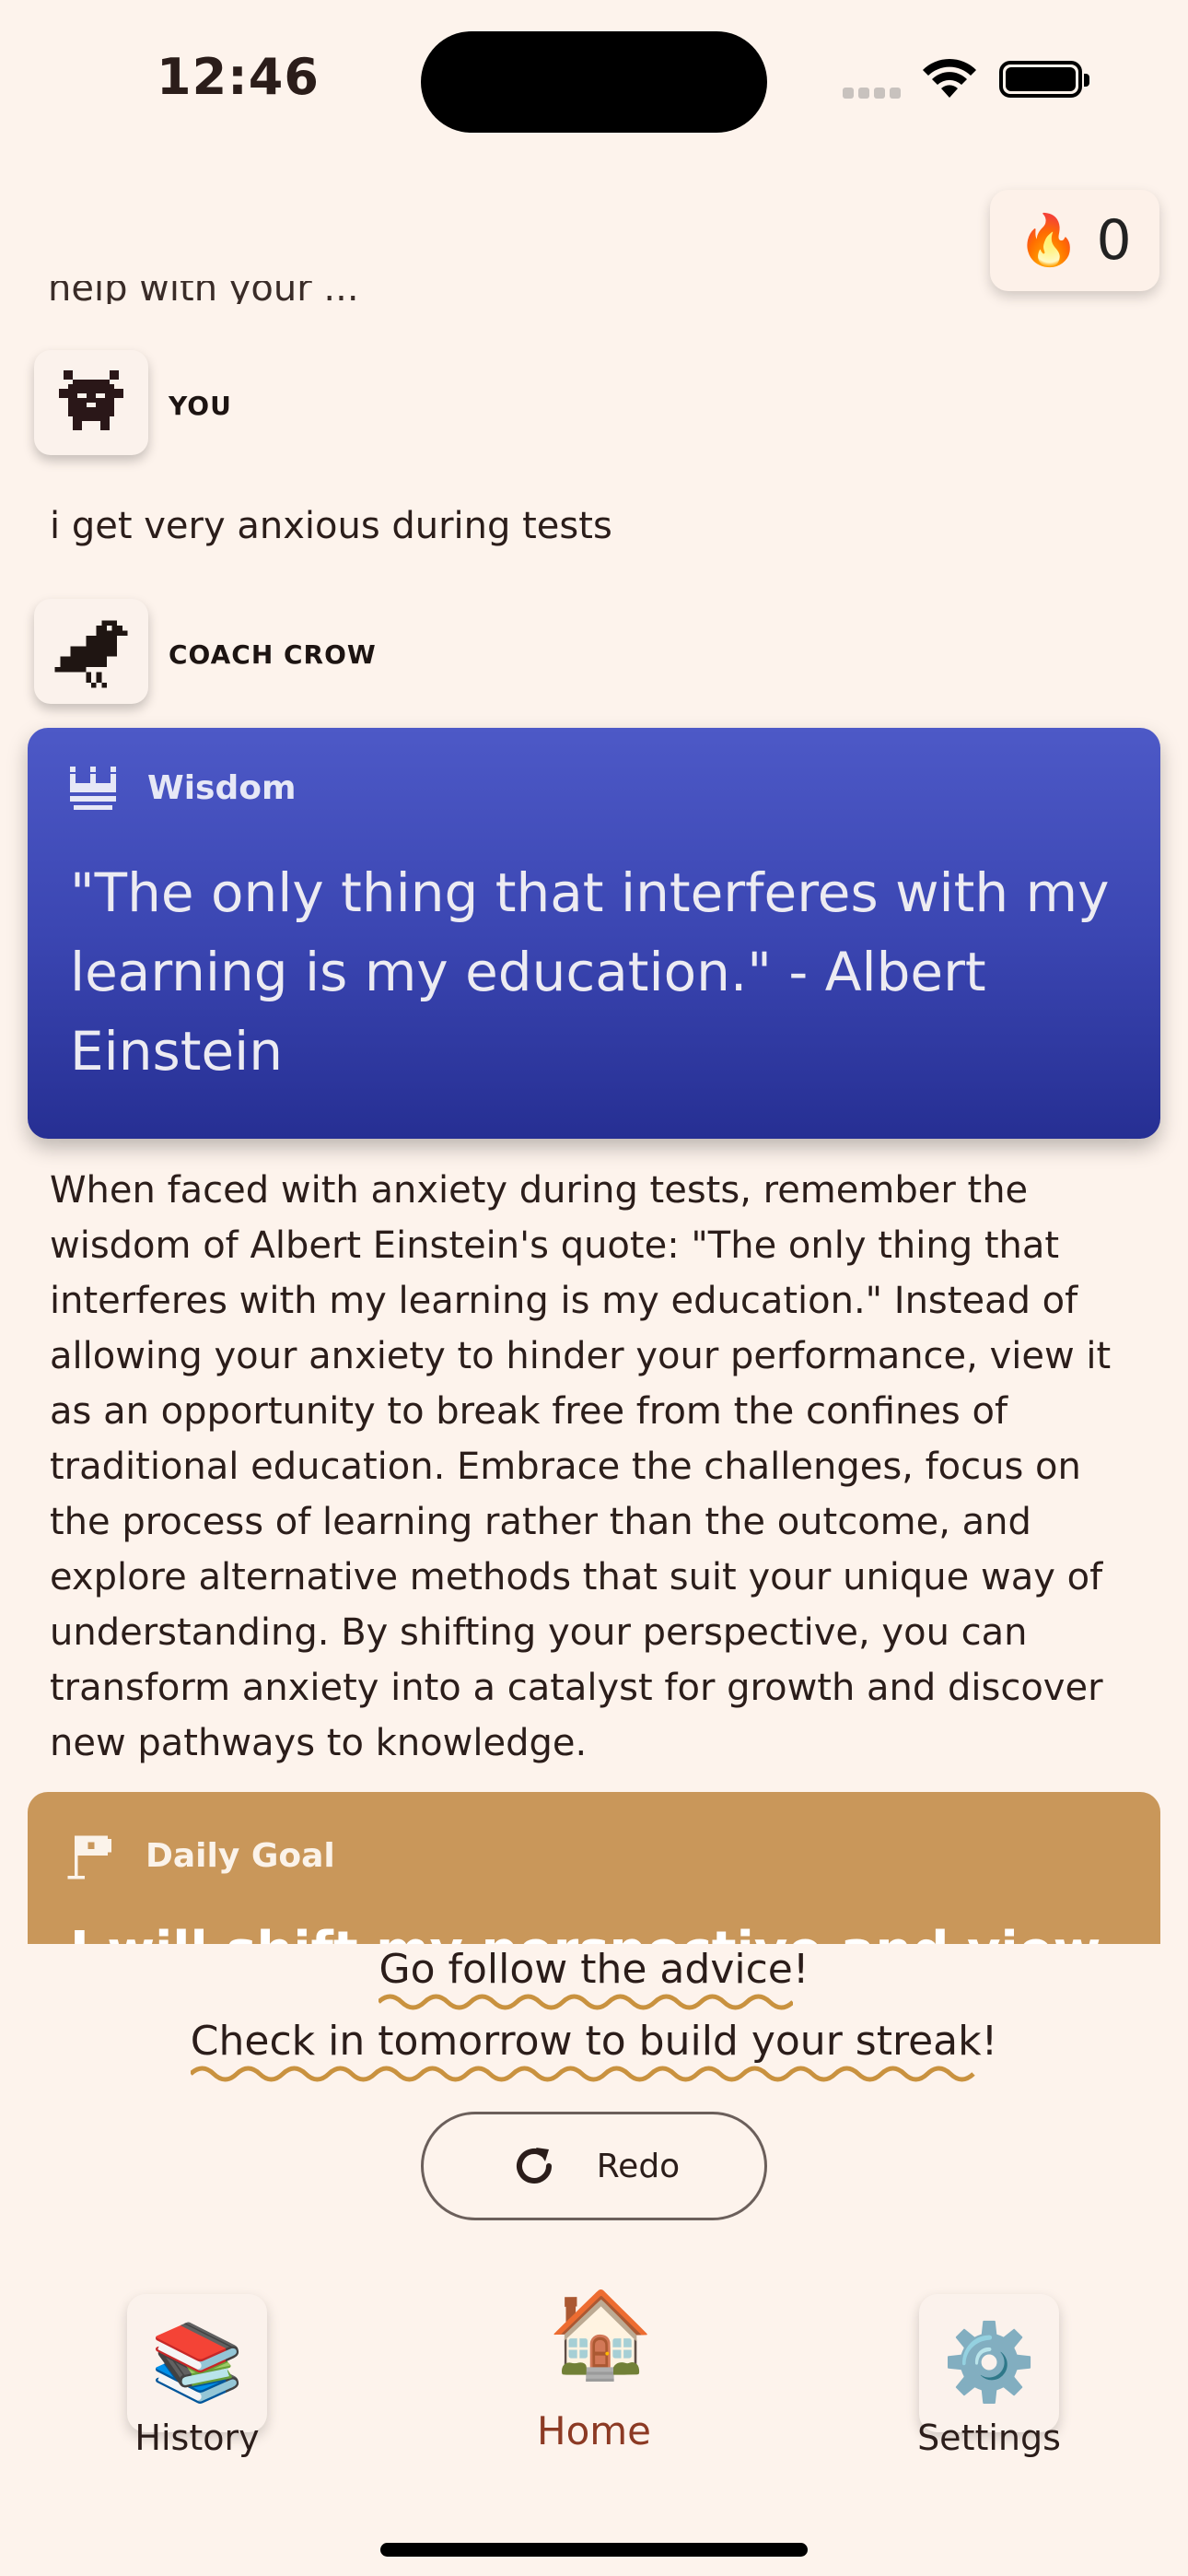 The height and width of the screenshot is (2576, 1188). What do you see at coordinates (594, 2430) in the screenshot?
I see `tab-home-label: Home` at bounding box center [594, 2430].